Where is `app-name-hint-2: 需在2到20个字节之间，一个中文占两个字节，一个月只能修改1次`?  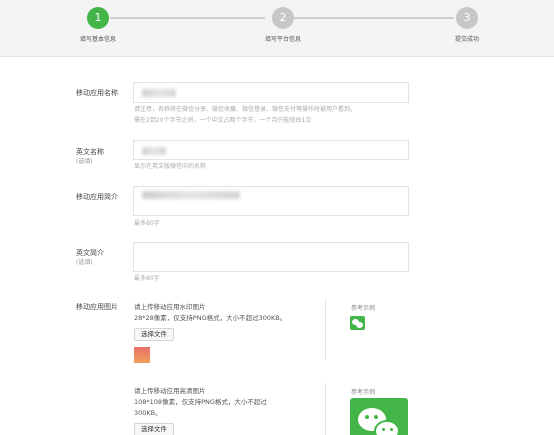
app-name-hint-2: 需在2到20个字节之间，一个中文占两个字节，一个月只能修改1次 is located at coordinates (223, 120).